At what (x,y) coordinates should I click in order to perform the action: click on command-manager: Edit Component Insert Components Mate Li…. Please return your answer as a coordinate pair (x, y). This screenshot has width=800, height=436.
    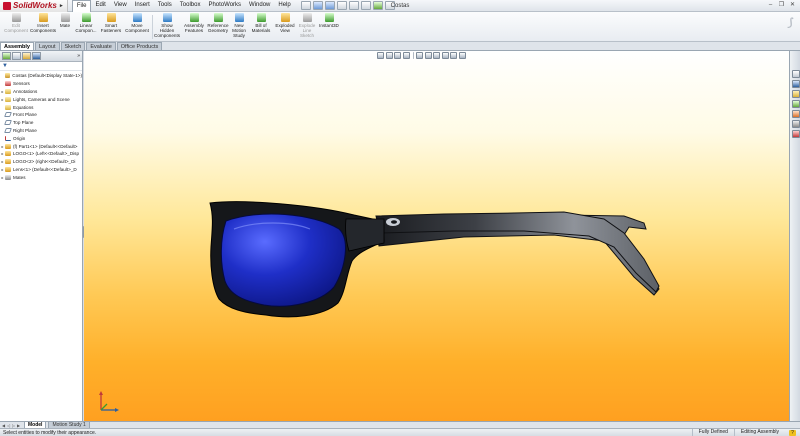
    Looking at the image, I should click on (400, 27).